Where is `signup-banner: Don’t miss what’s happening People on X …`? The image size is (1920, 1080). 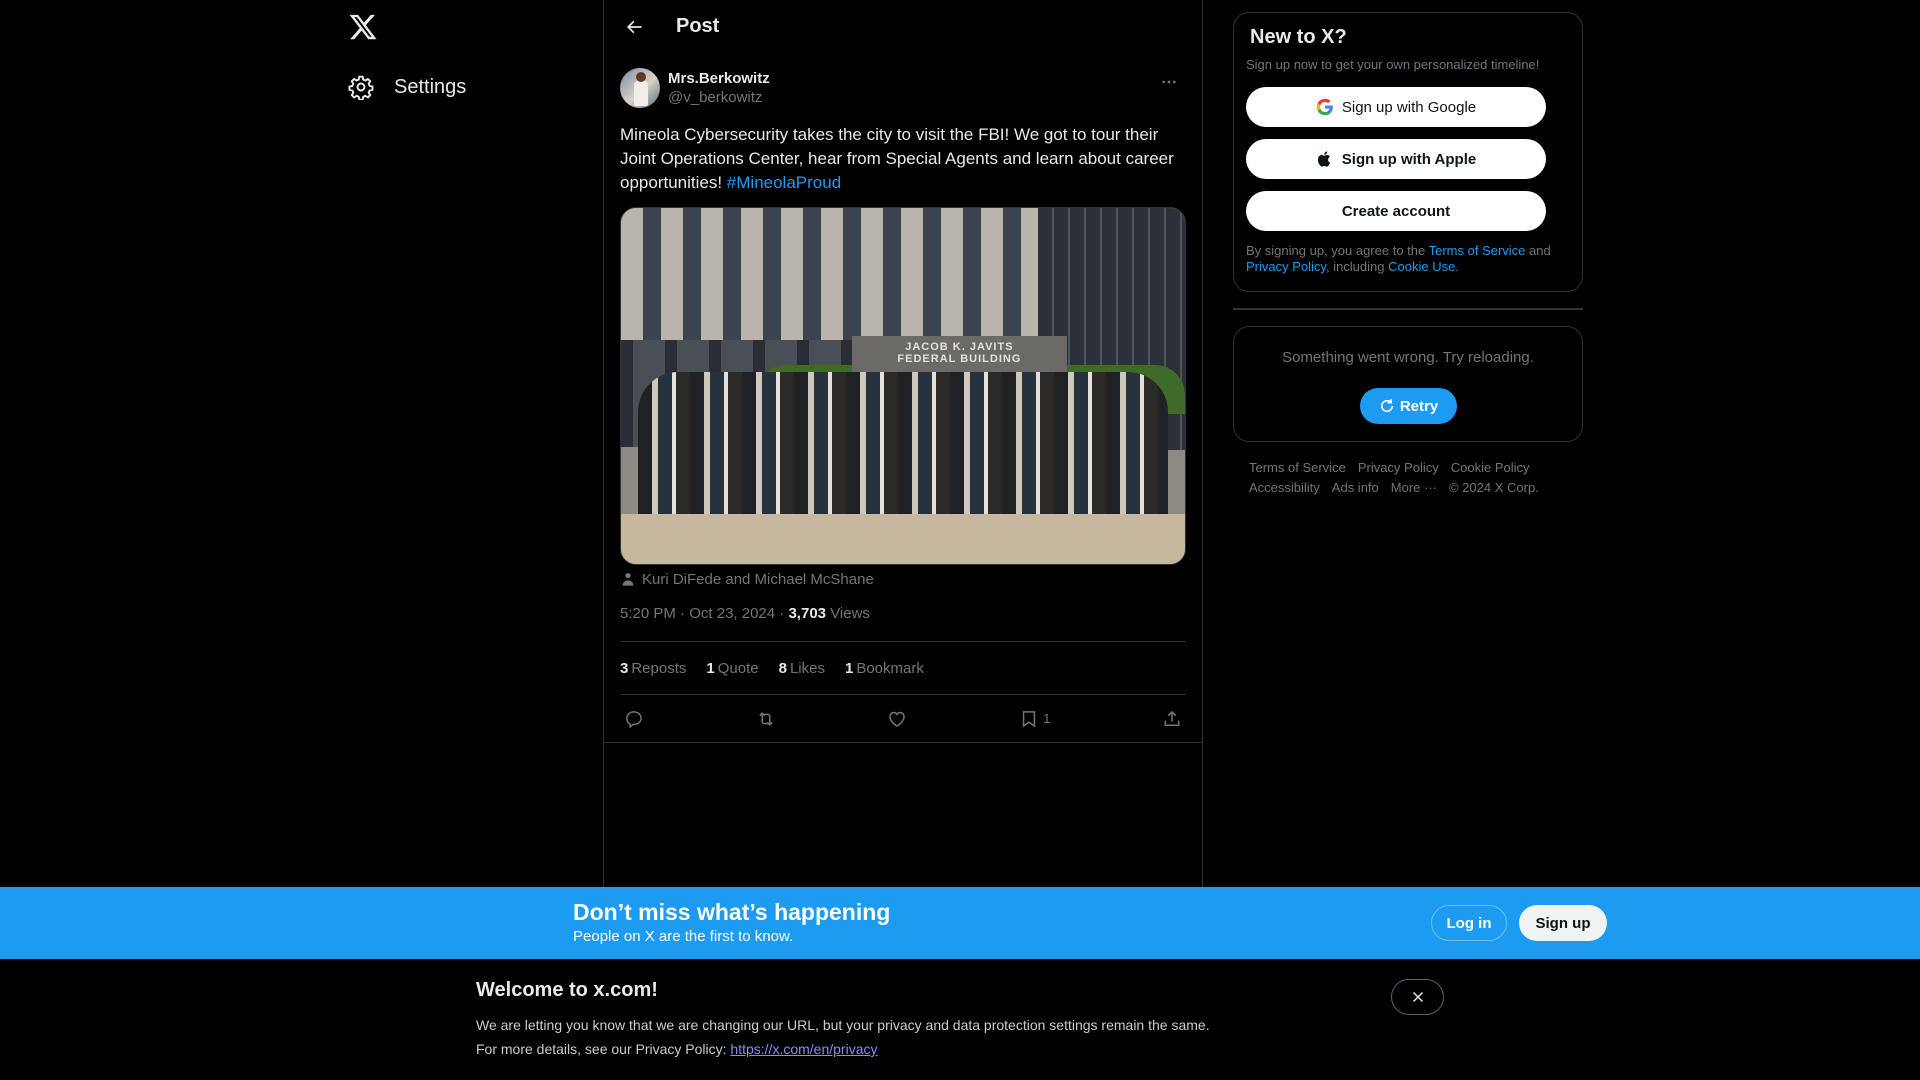 signup-banner: Don’t miss what’s happening People on X … is located at coordinates (960, 923).